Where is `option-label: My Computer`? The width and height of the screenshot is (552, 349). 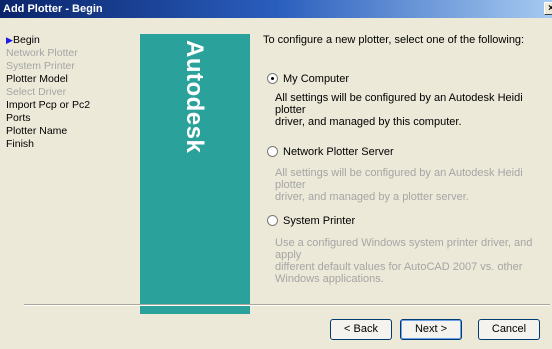
option-label: My Computer is located at coordinates (316, 79).